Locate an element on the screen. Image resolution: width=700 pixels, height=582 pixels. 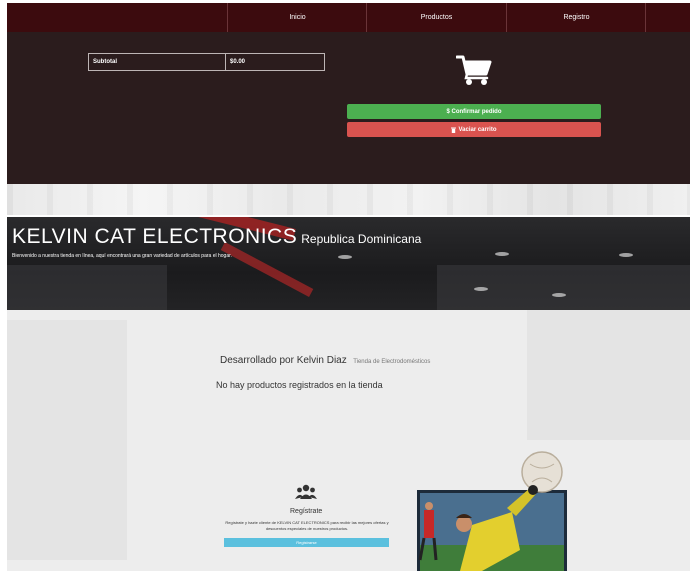
nav-item-label: Productos is located at coordinates (436, 17).